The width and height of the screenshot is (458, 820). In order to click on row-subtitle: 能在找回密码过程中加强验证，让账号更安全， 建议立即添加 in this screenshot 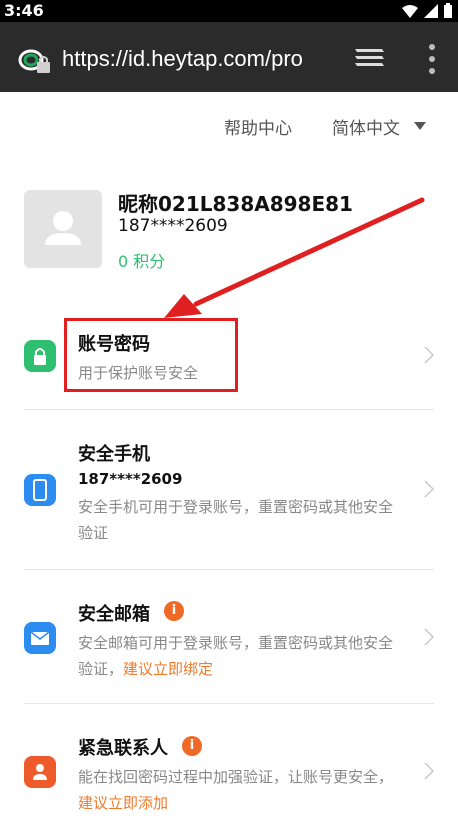, I will do `click(238, 790)`.